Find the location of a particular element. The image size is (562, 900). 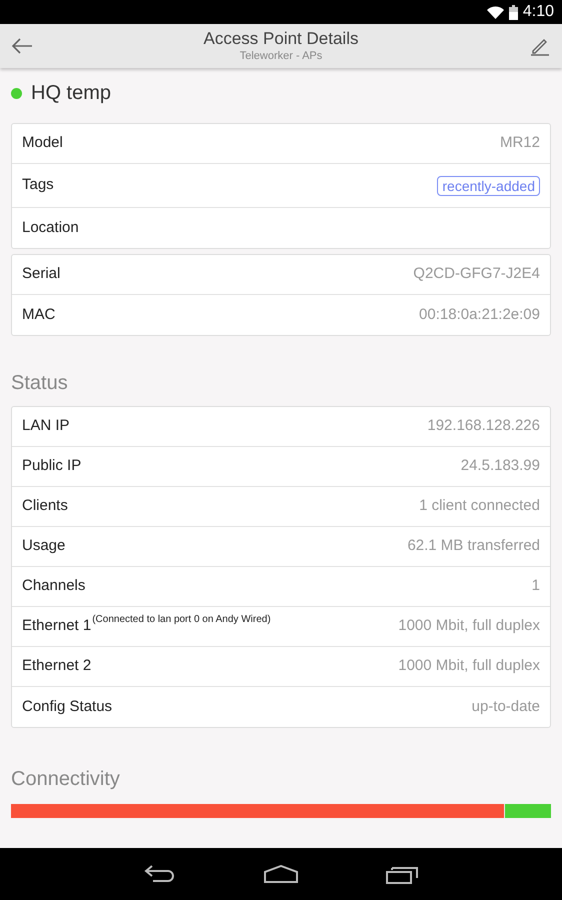

field-note: (Connected to lan port 0 on Andy Wired) is located at coordinates (181, 620).